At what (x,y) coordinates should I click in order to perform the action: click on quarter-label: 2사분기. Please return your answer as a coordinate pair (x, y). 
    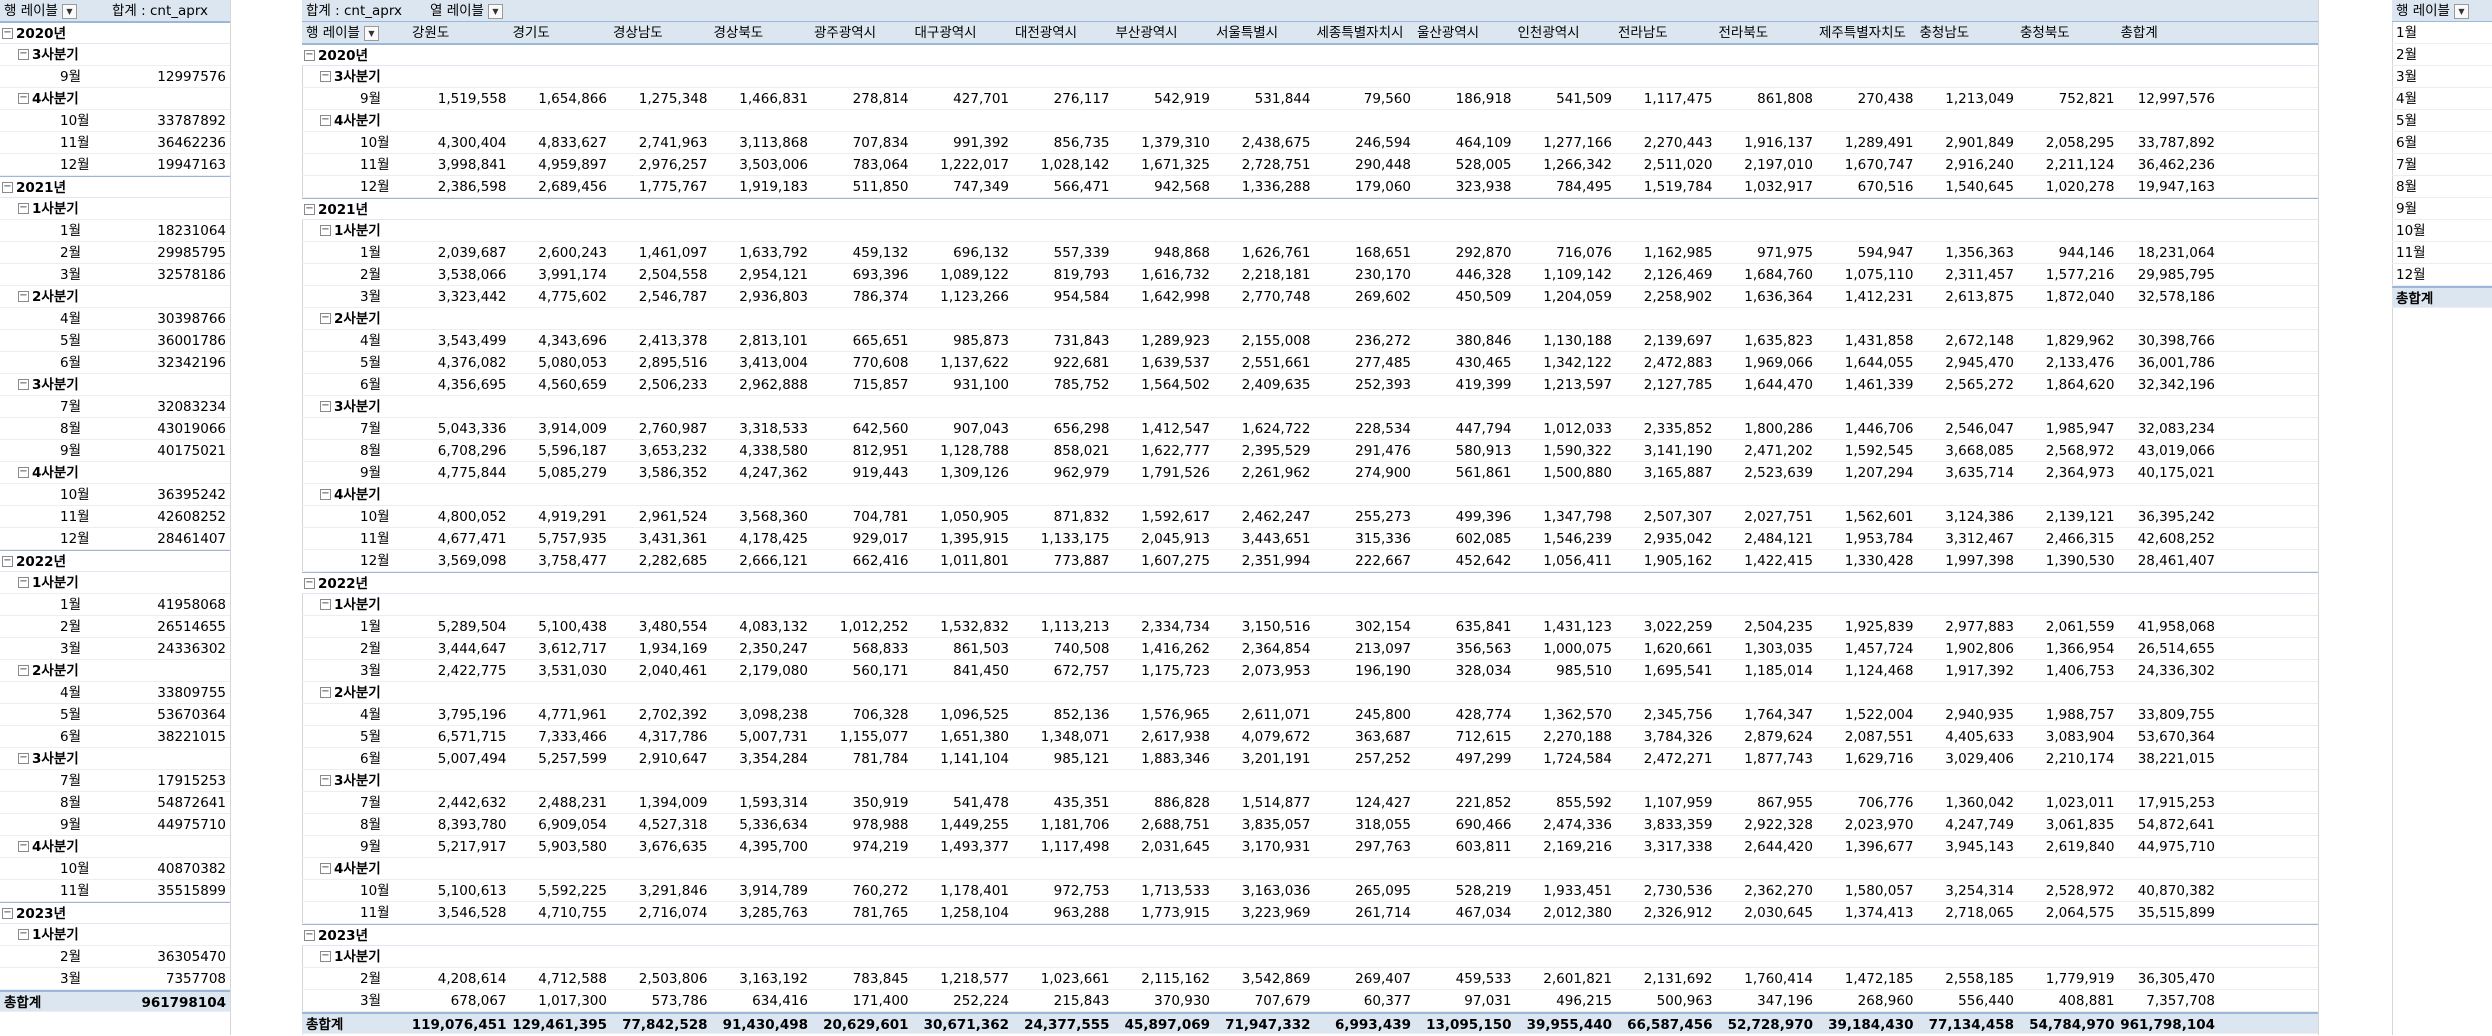
    Looking at the image, I should click on (357, 319).